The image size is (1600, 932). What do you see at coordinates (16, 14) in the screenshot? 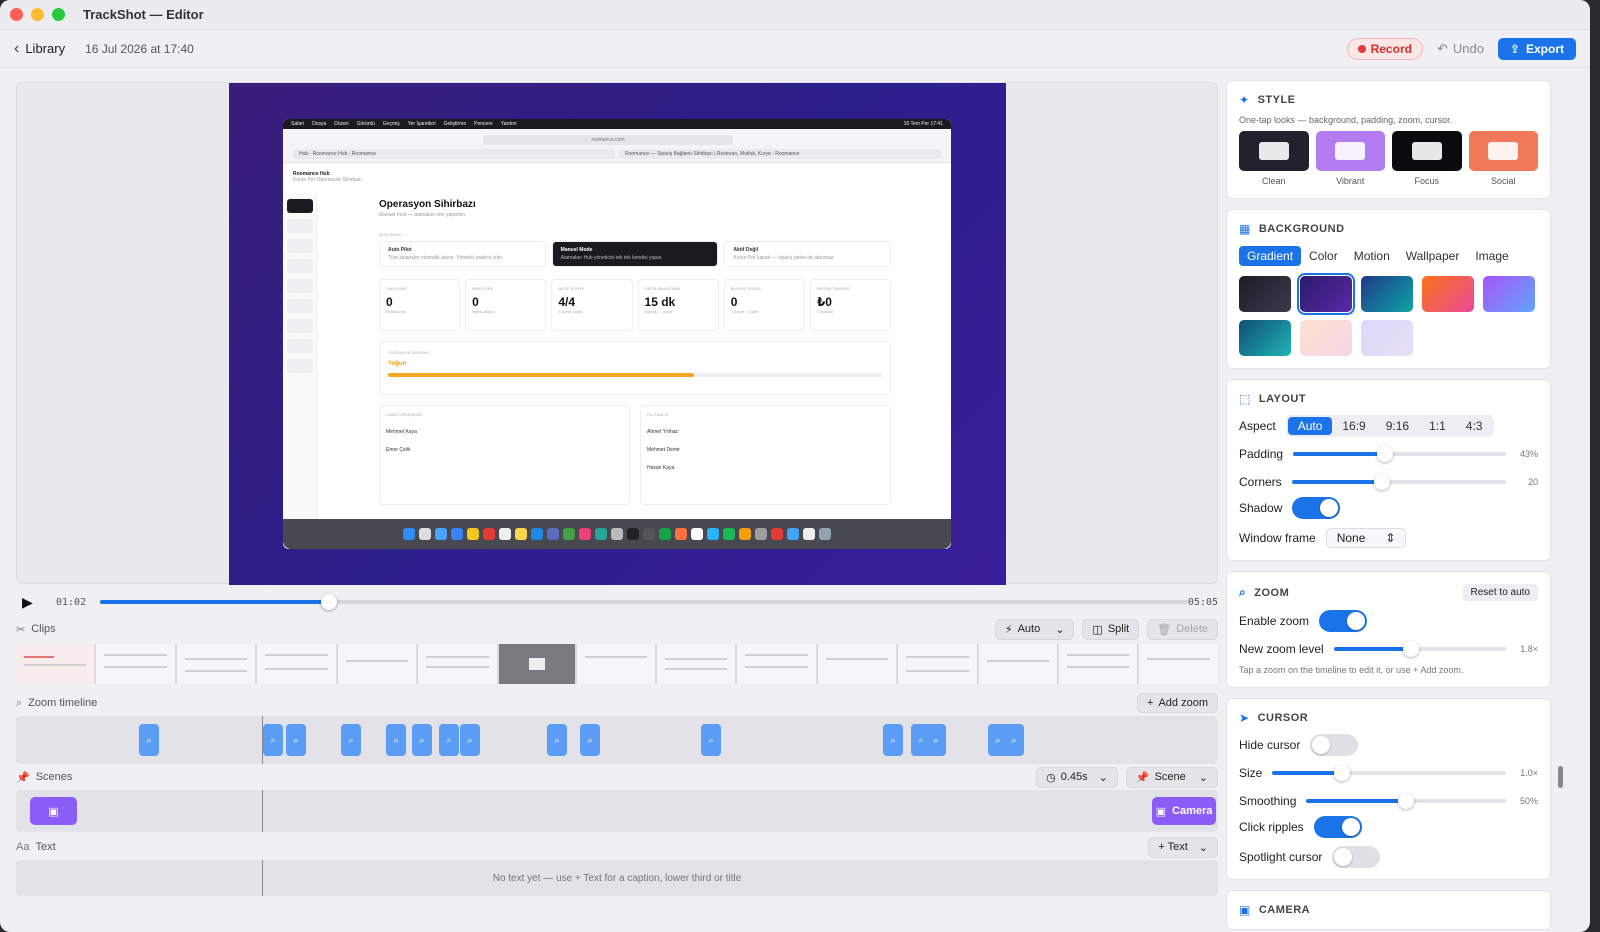
I see `close-window-button` at bounding box center [16, 14].